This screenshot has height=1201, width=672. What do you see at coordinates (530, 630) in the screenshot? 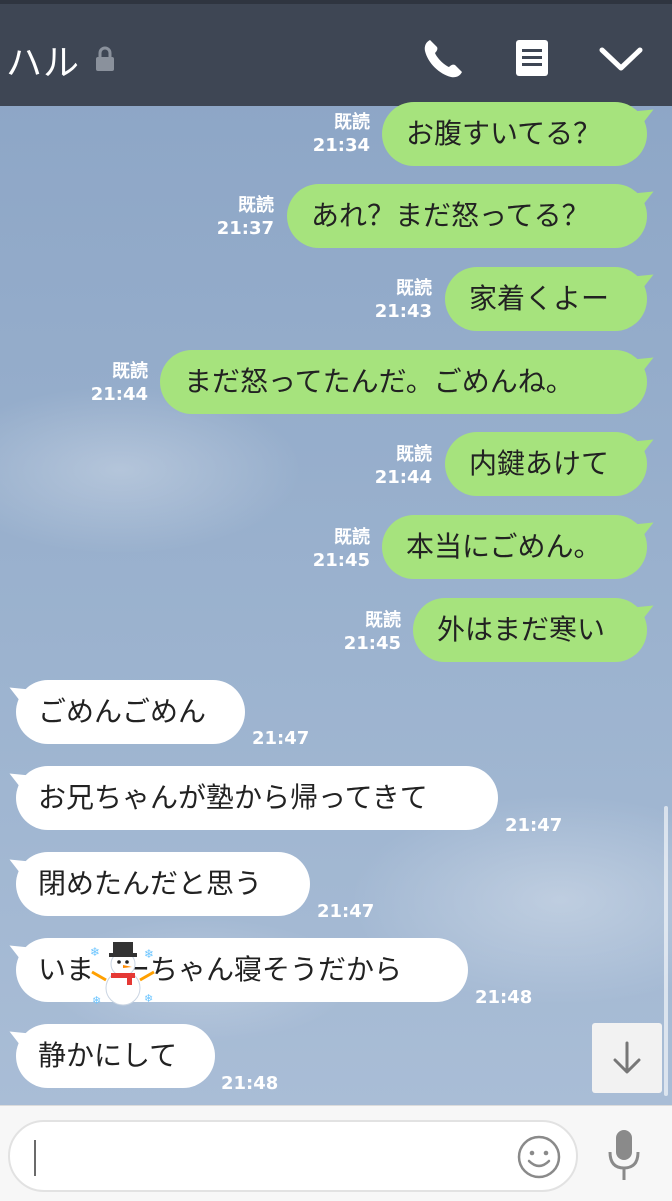
I see `outgoing-message: 外はまだ寒い` at bounding box center [530, 630].